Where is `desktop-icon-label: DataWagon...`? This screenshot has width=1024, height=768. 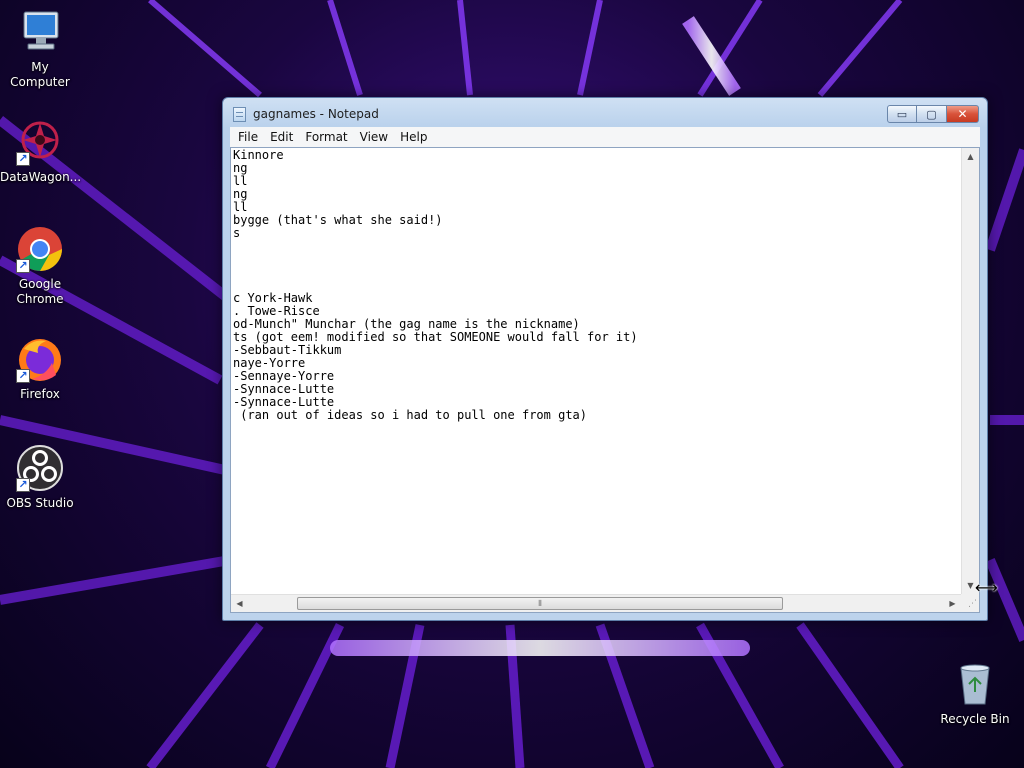 desktop-icon-label: DataWagon... is located at coordinates (41, 177).